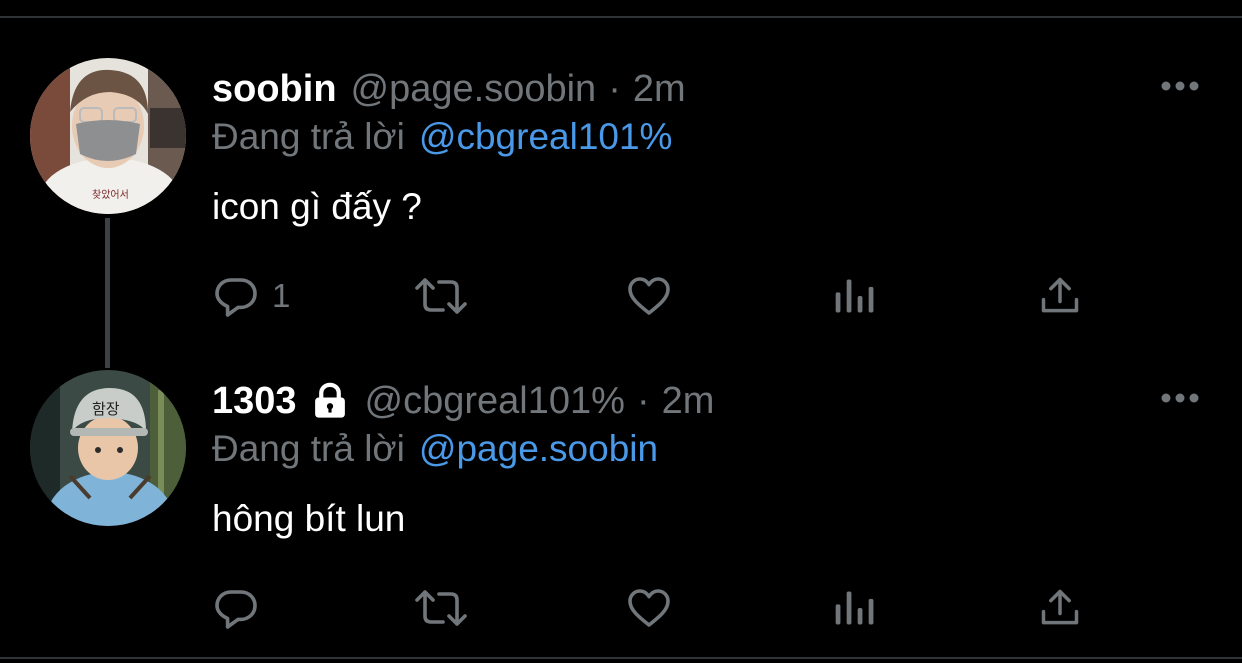 The image size is (1242, 663). What do you see at coordinates (621, 9) in the screenshot?
I see `top-divider` at bounding box center [621, 9].